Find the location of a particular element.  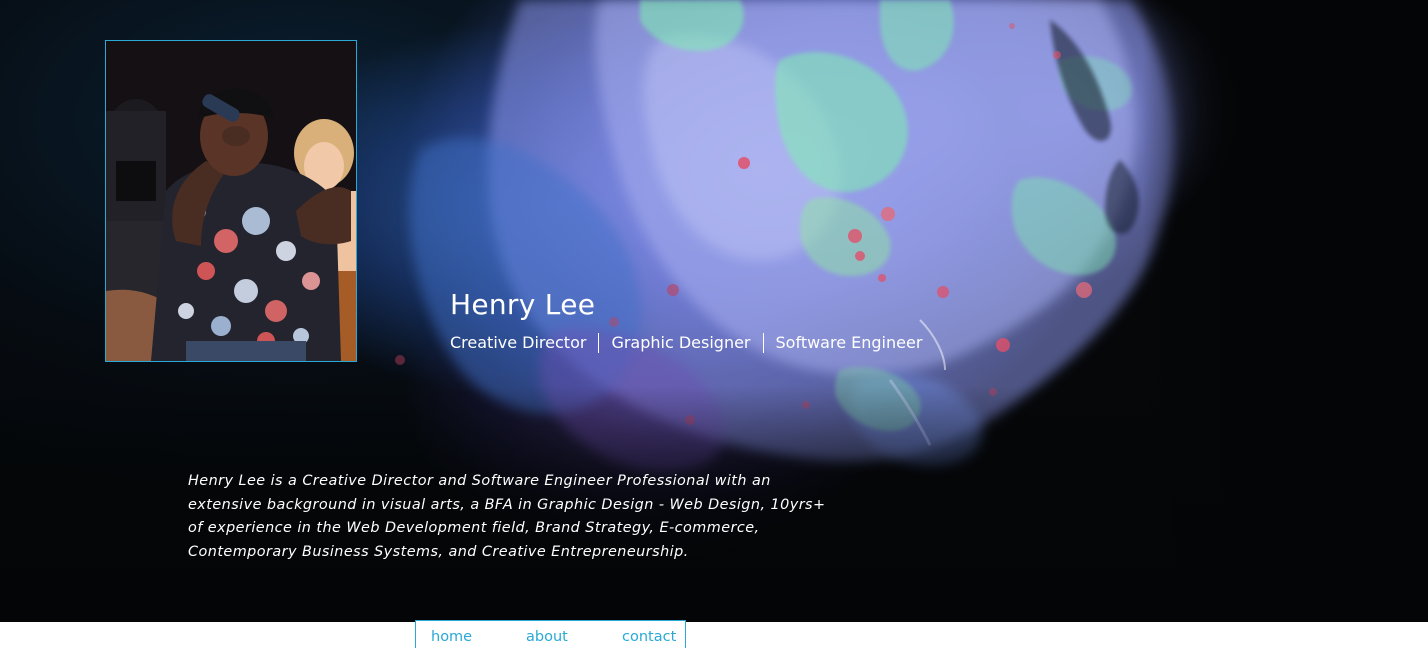

profile-photo is located at coordinates (231, 201).